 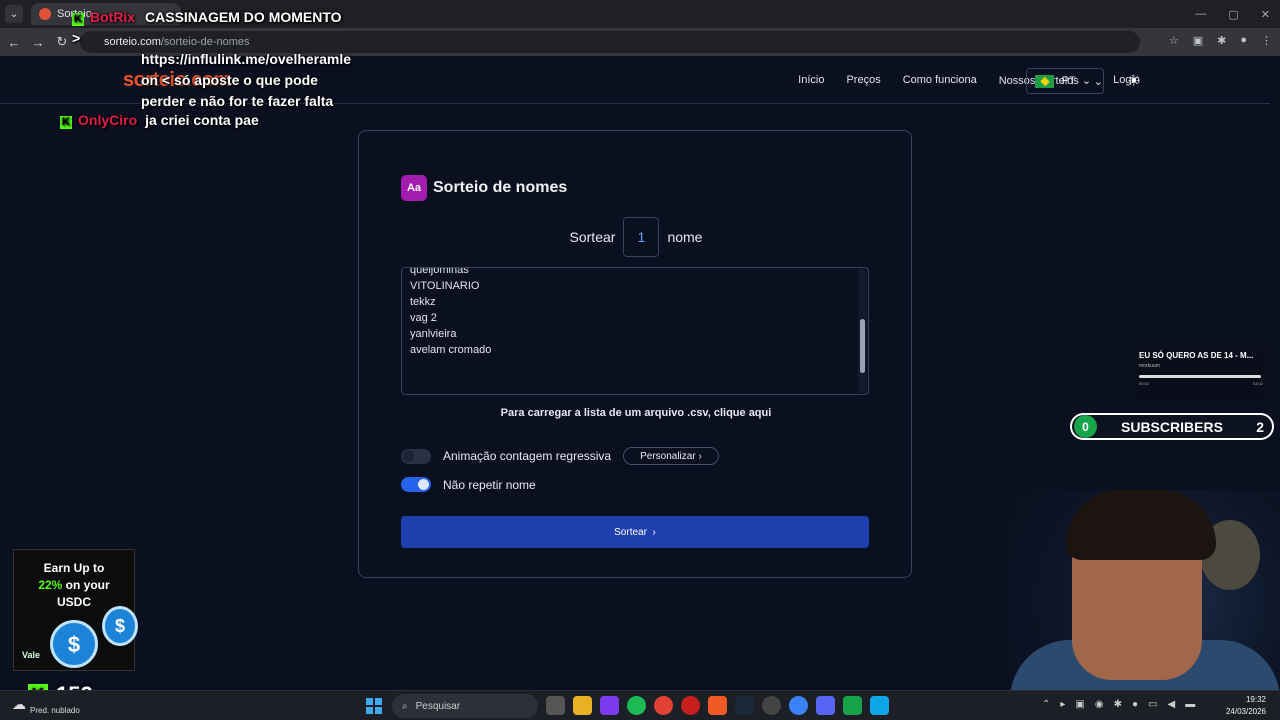 What do you see at coordinates (1200, 14) in the screenshot?
I see `minimize-icon: —` at bounding box center [1200, 14].